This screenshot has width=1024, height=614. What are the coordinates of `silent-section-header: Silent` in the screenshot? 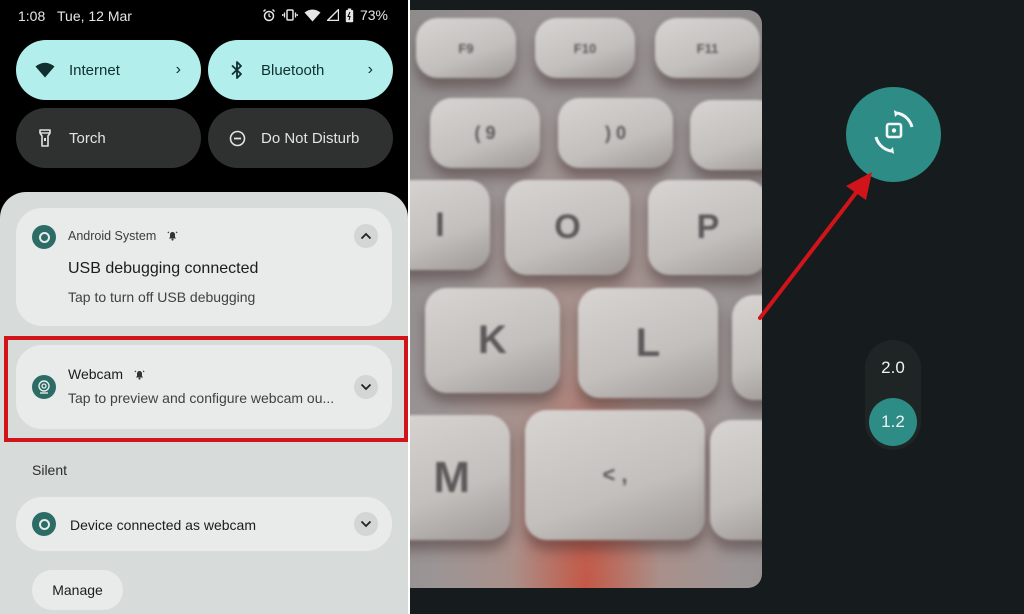 It's located at (50, 470).